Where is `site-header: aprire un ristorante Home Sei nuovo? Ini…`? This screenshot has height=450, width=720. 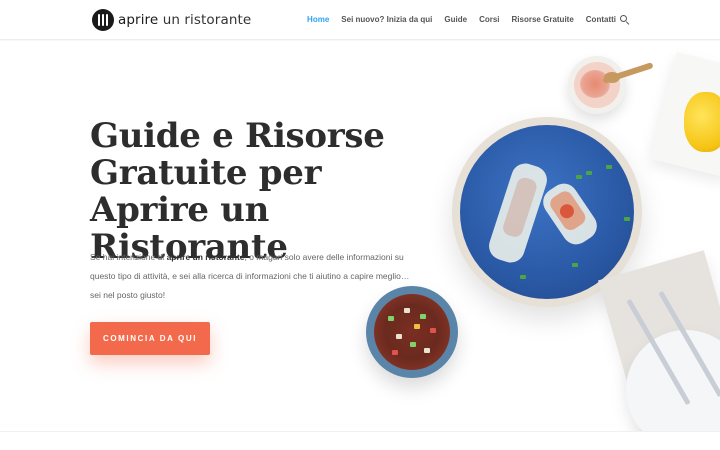
site-header: aprire un ristorante Home Sei nuovo? Ini… is located at coordinates (360, 20).